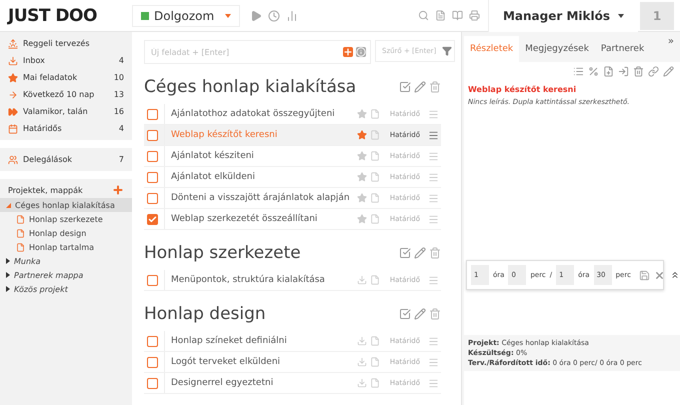 This screenshot has height=405, width=680. I want to click on search-icon, so click(423, 15).